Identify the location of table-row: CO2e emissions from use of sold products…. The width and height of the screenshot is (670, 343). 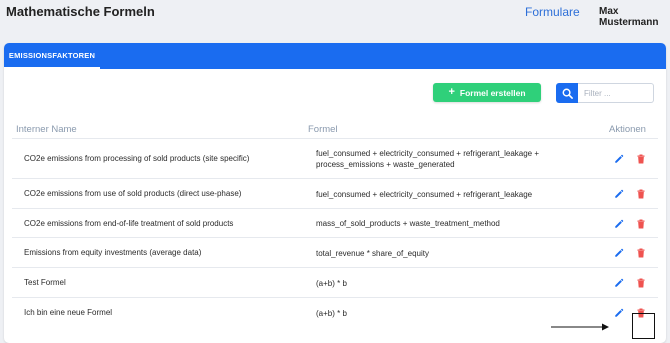
(335, 193).